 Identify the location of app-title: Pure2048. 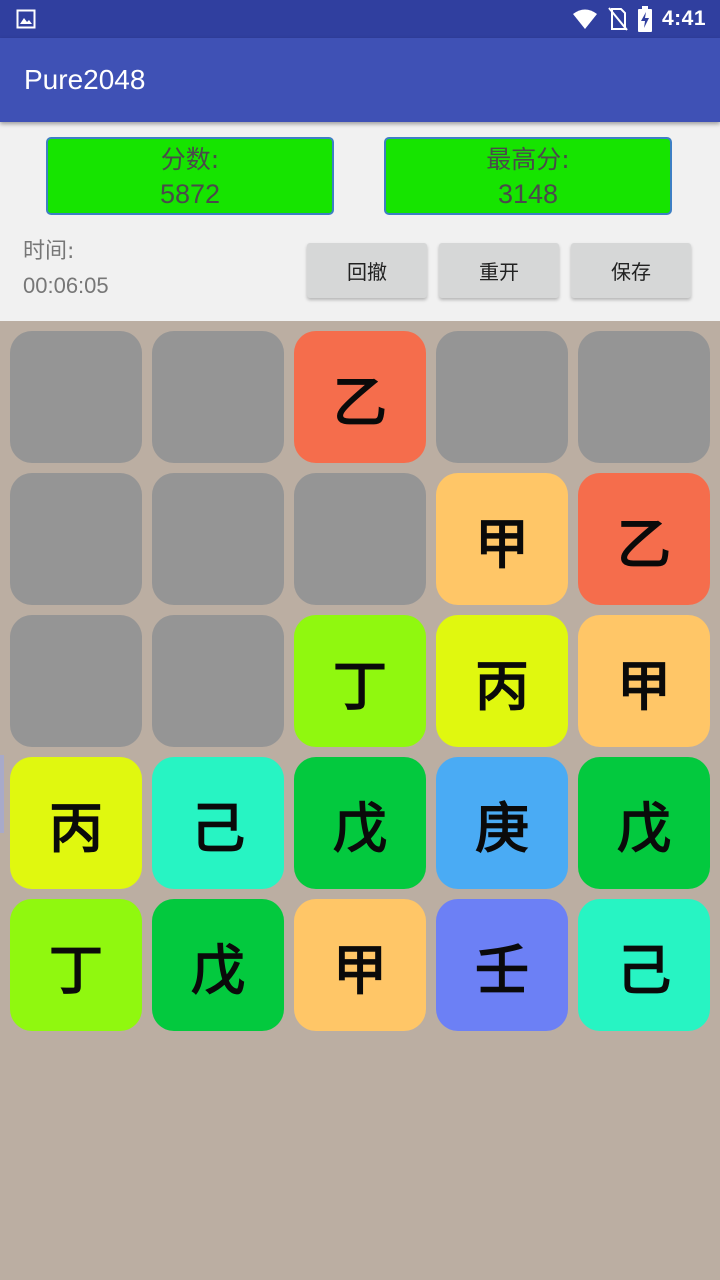
(85, 79).